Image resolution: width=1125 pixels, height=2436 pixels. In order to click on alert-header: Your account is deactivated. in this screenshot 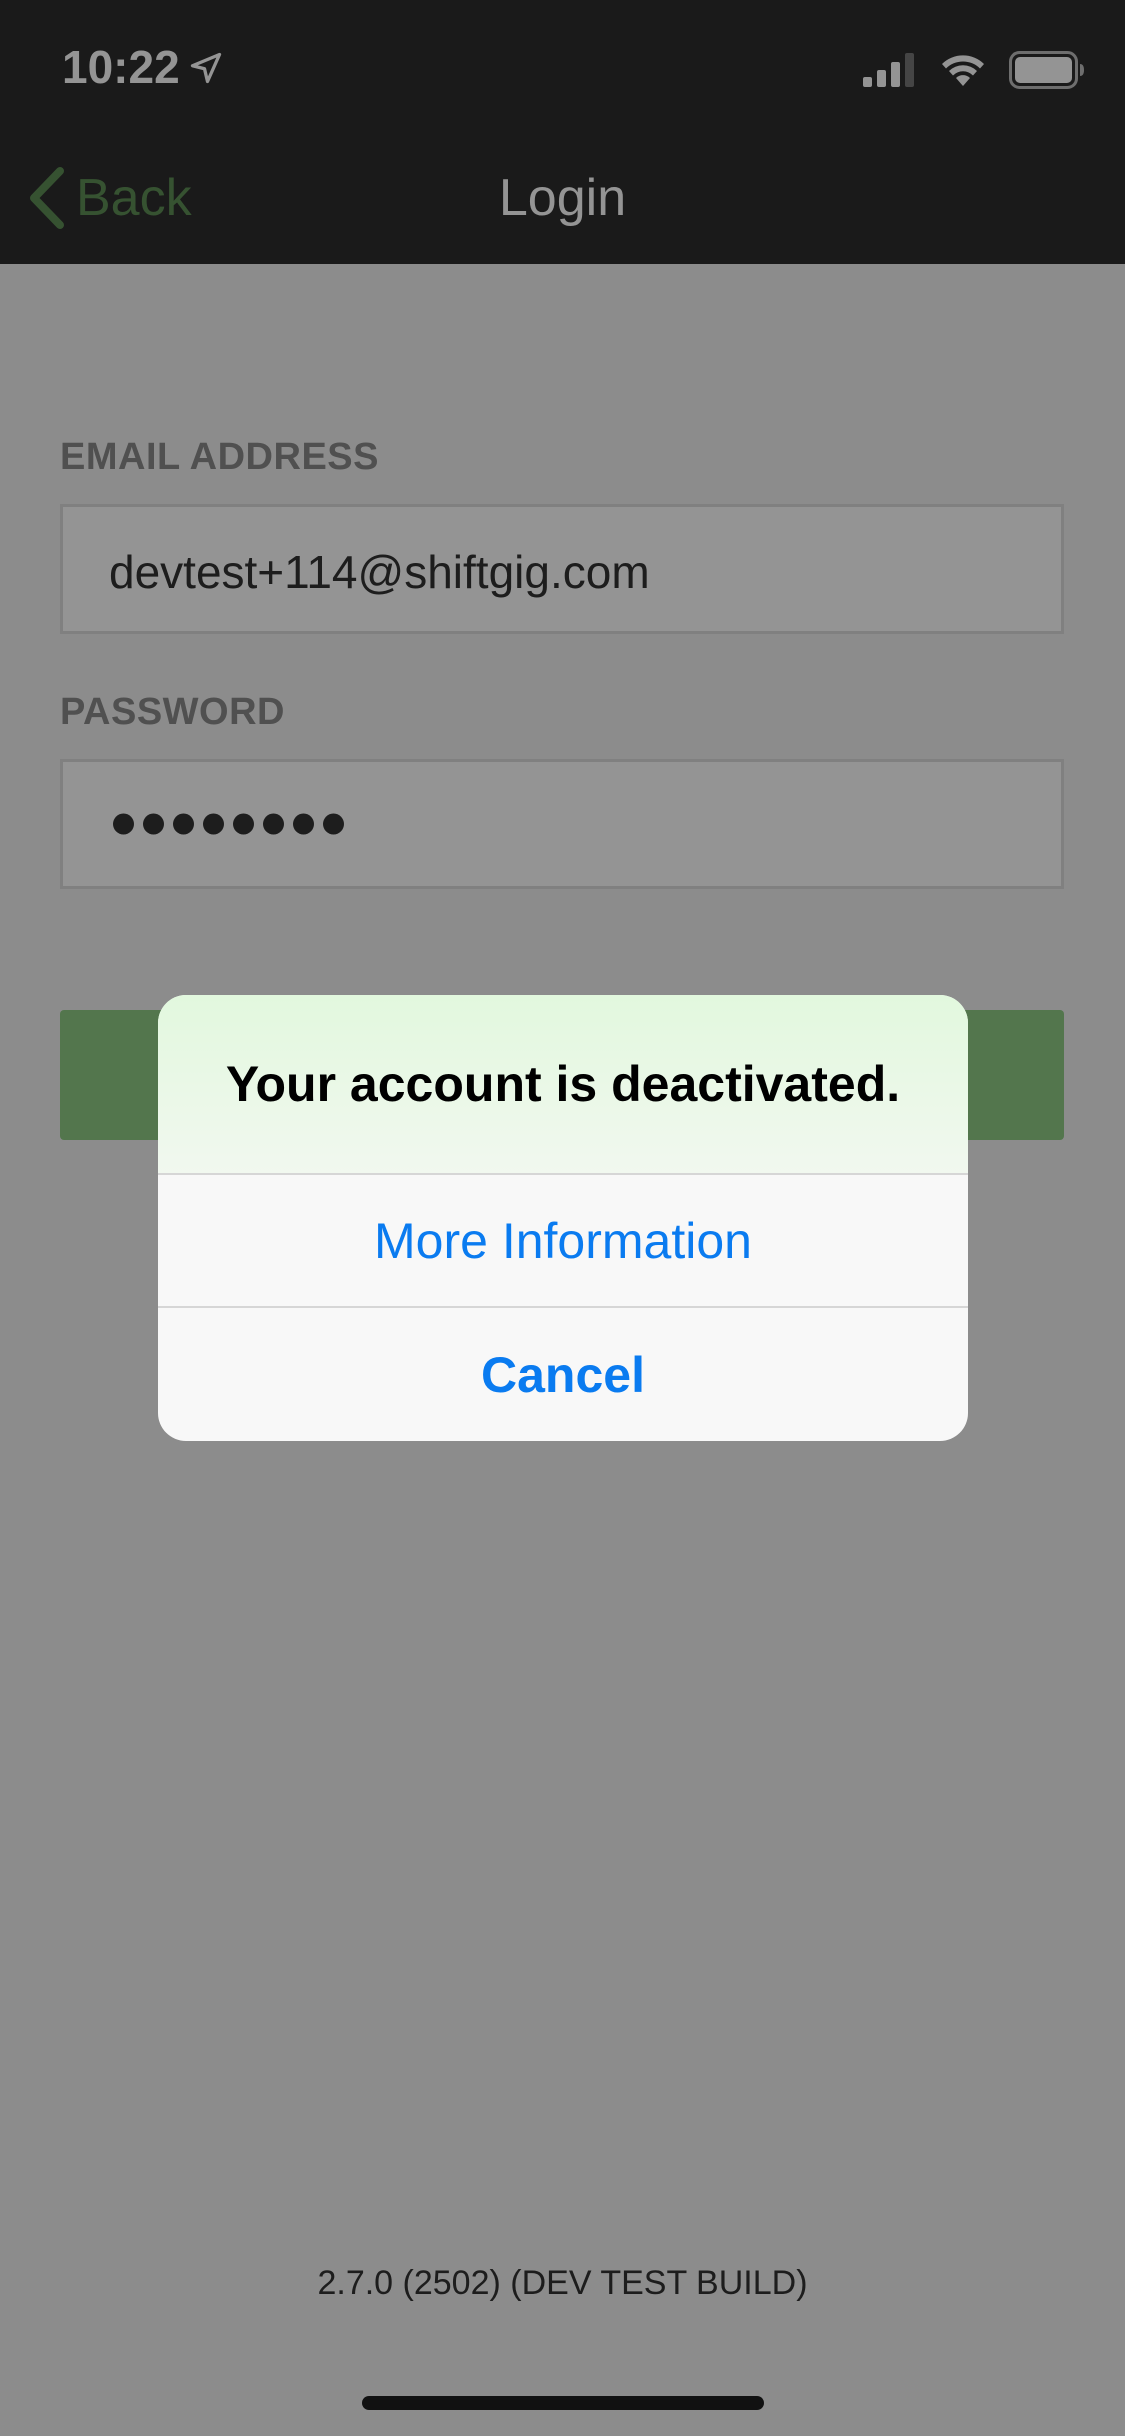, I will do `click(563, 1085)`.